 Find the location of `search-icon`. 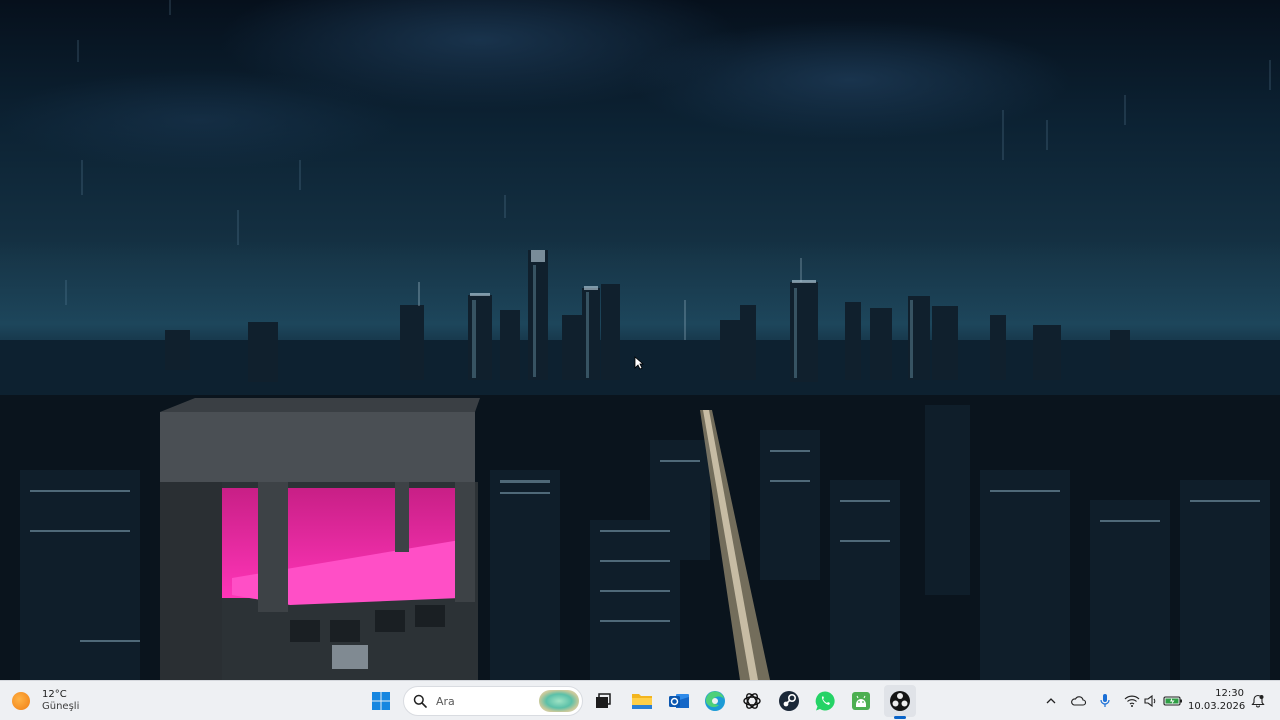

search-icon is located at coordinates (420, 701).